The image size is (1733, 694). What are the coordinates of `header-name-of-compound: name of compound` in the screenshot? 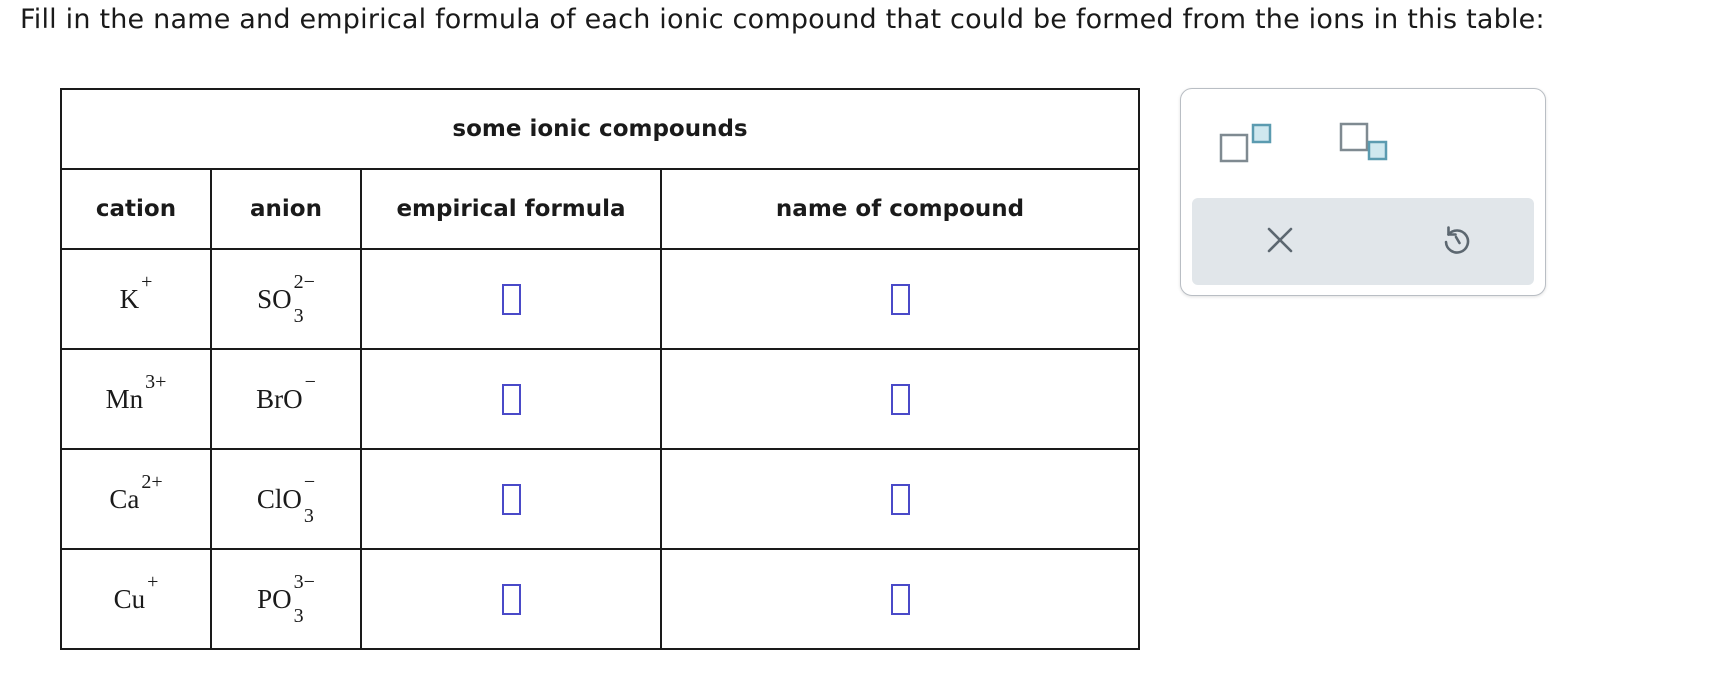 It's located at (900, 209).